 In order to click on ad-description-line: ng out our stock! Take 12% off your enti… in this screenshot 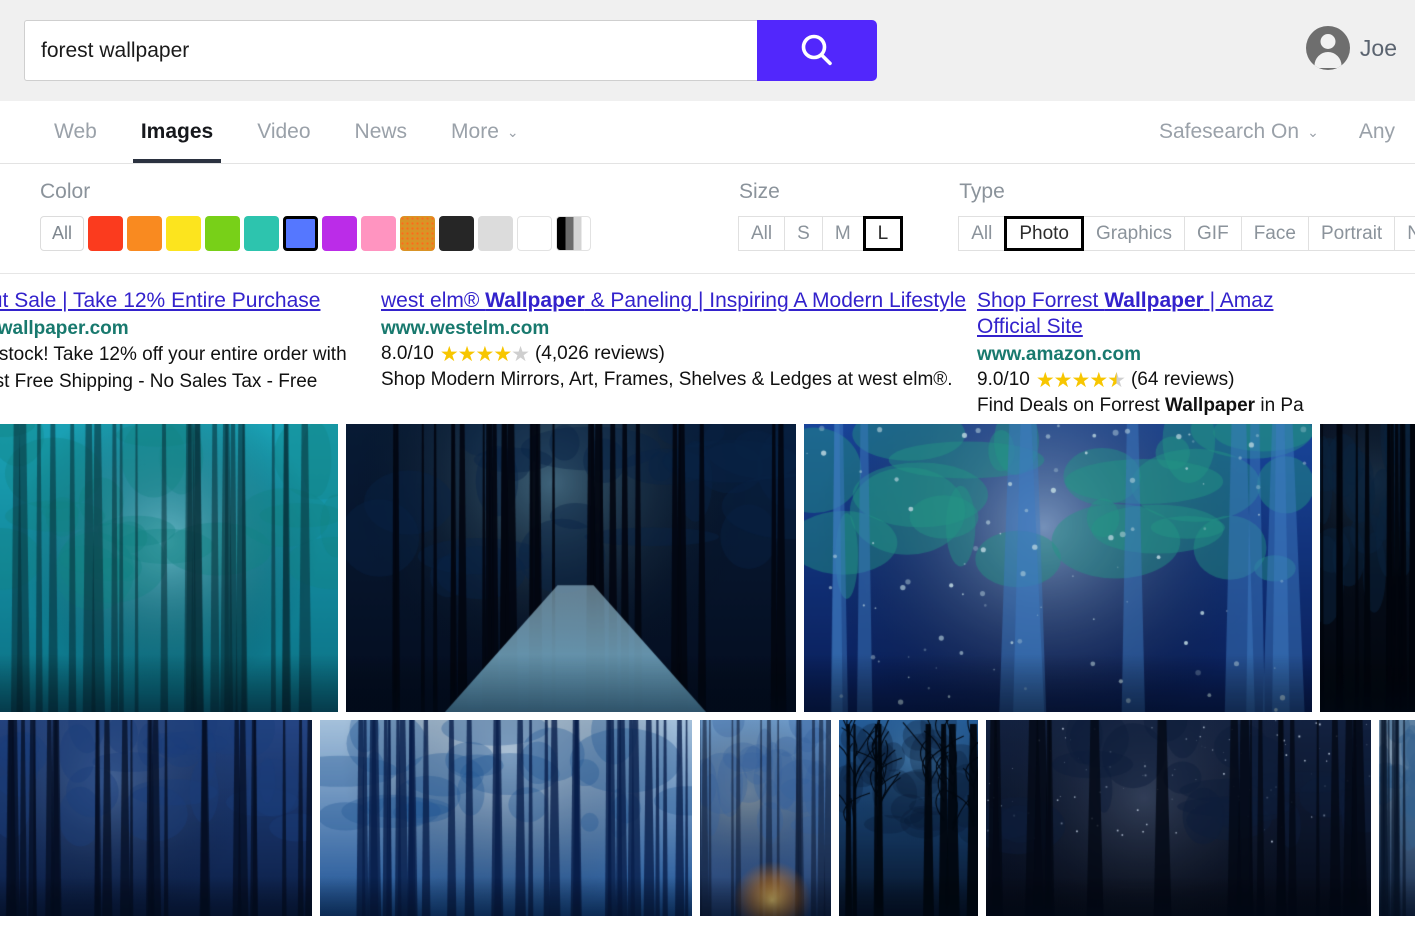, I will do `click(173, 354)`.